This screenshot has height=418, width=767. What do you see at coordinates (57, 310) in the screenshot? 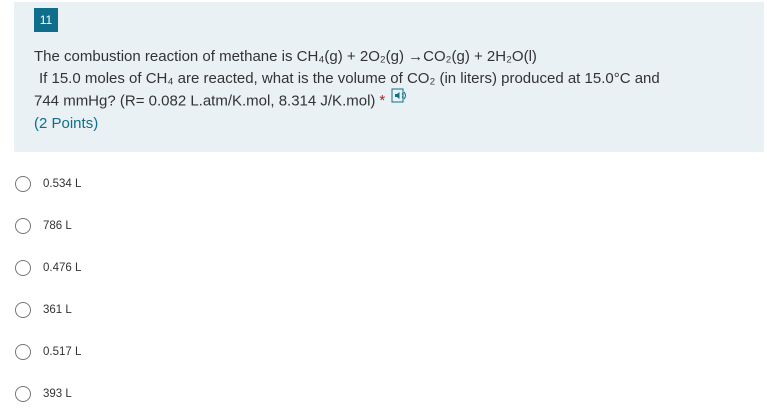
I see `answer-option-label: 361 L` at bounding box center [57, 310].